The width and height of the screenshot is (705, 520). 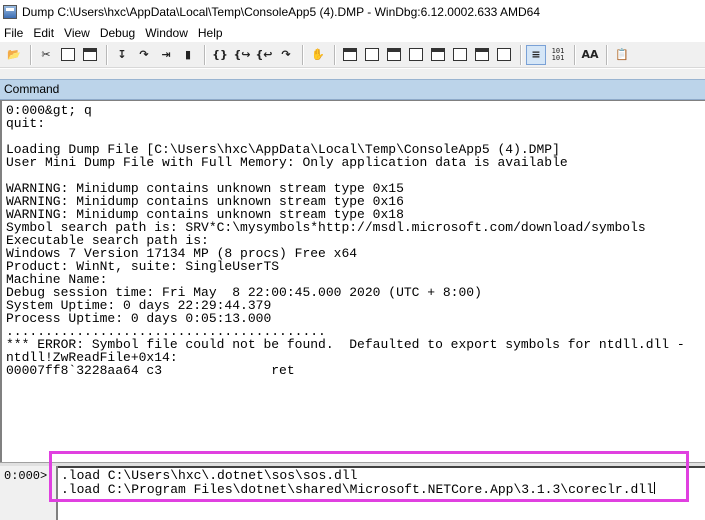 I want to click on windbg-app-icon, so click(x=10, y=12).